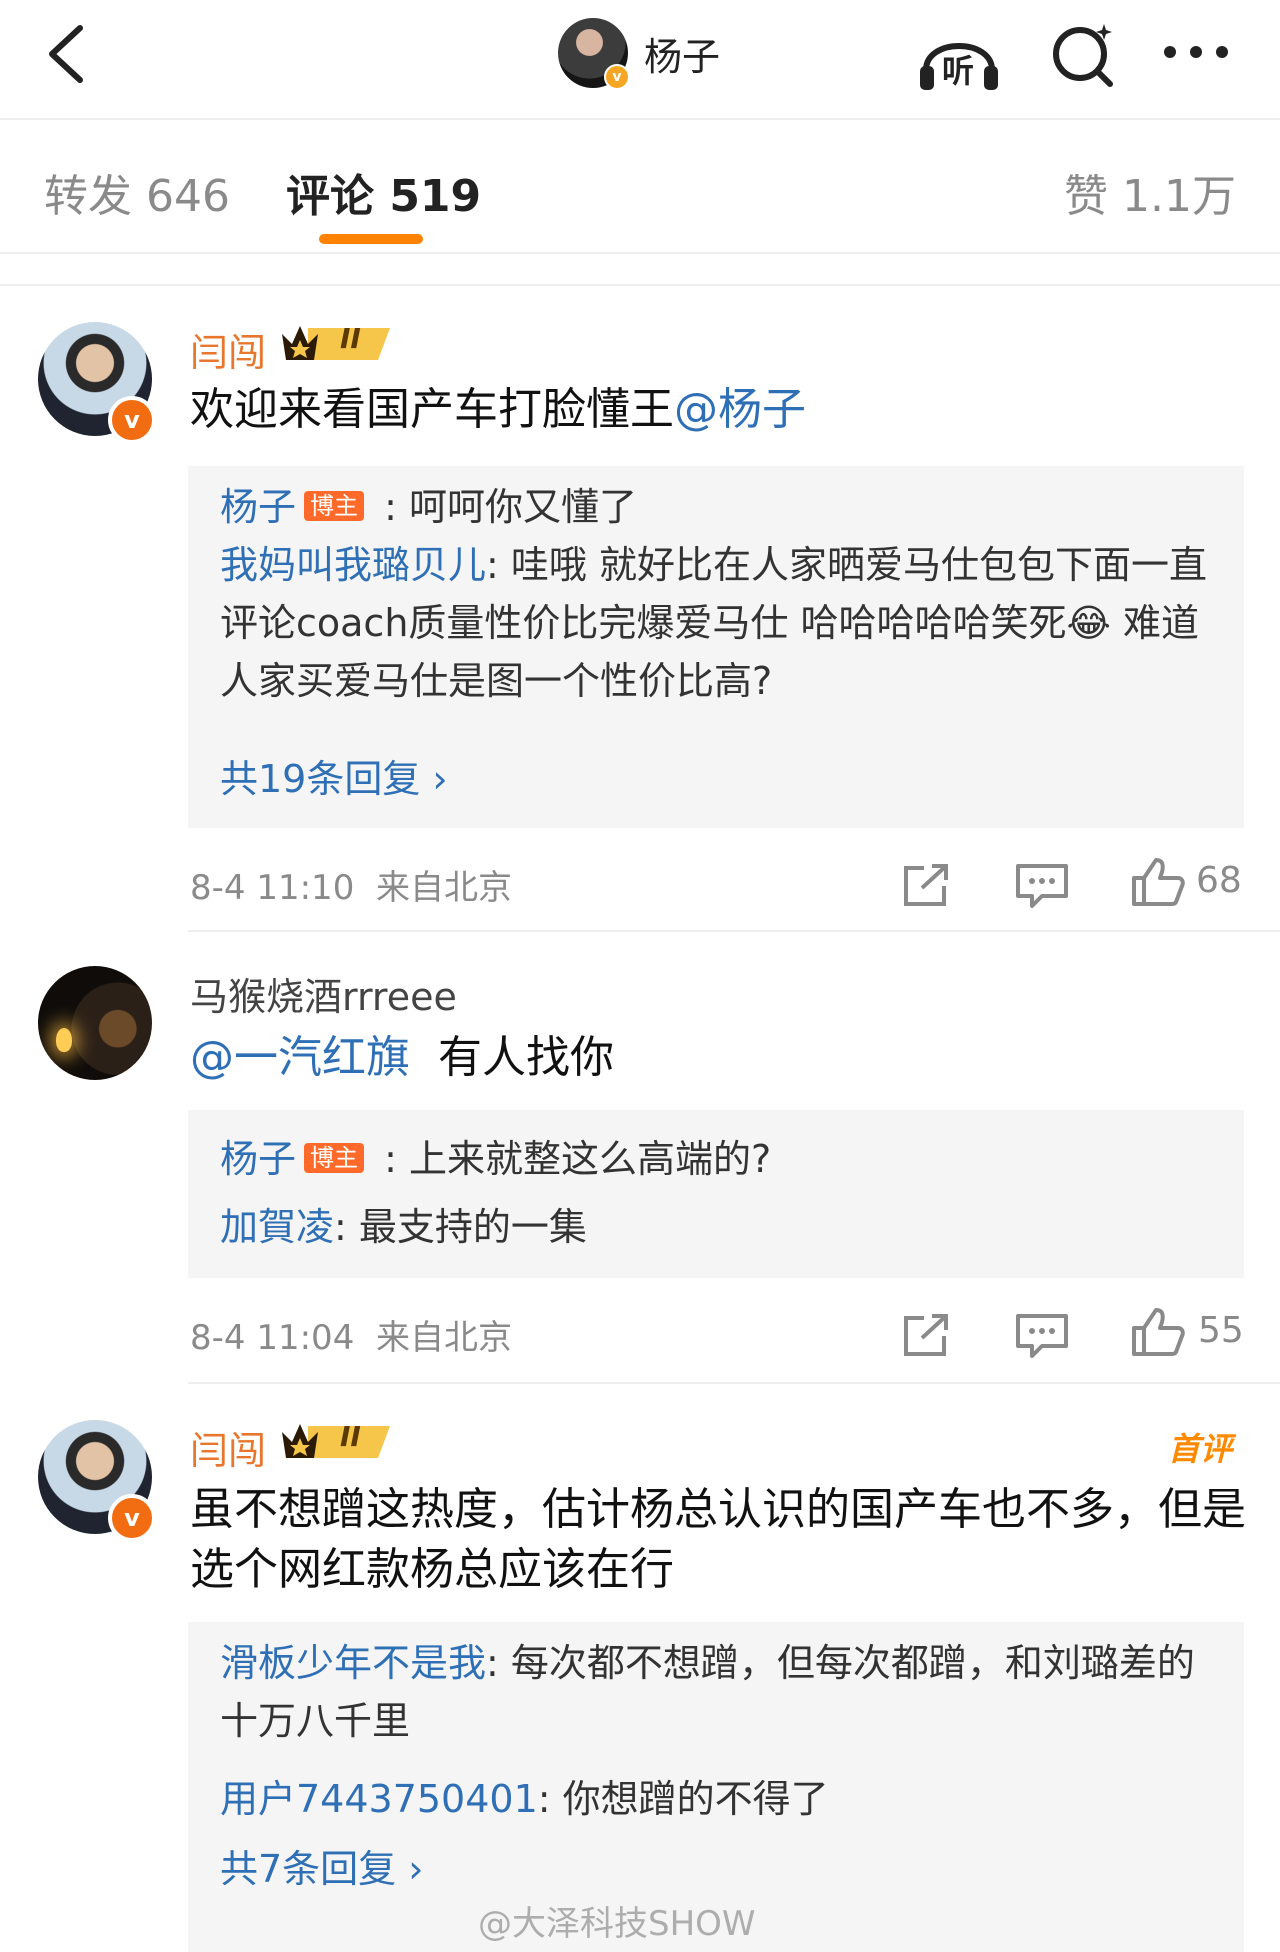 This screenshot has width=1280, height=1952. What do you see at coordinates (1197, 56) in the screenshot?
I see `more-dots-icon` at bounding box center [1197, 56].